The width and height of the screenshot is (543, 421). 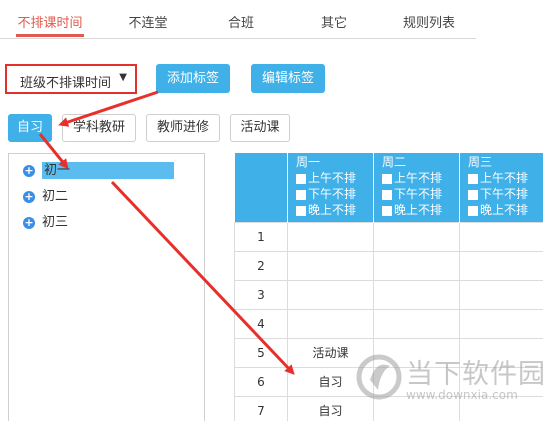 I want to click on tab-combined-class: 合班, so click(x=241, y=26).